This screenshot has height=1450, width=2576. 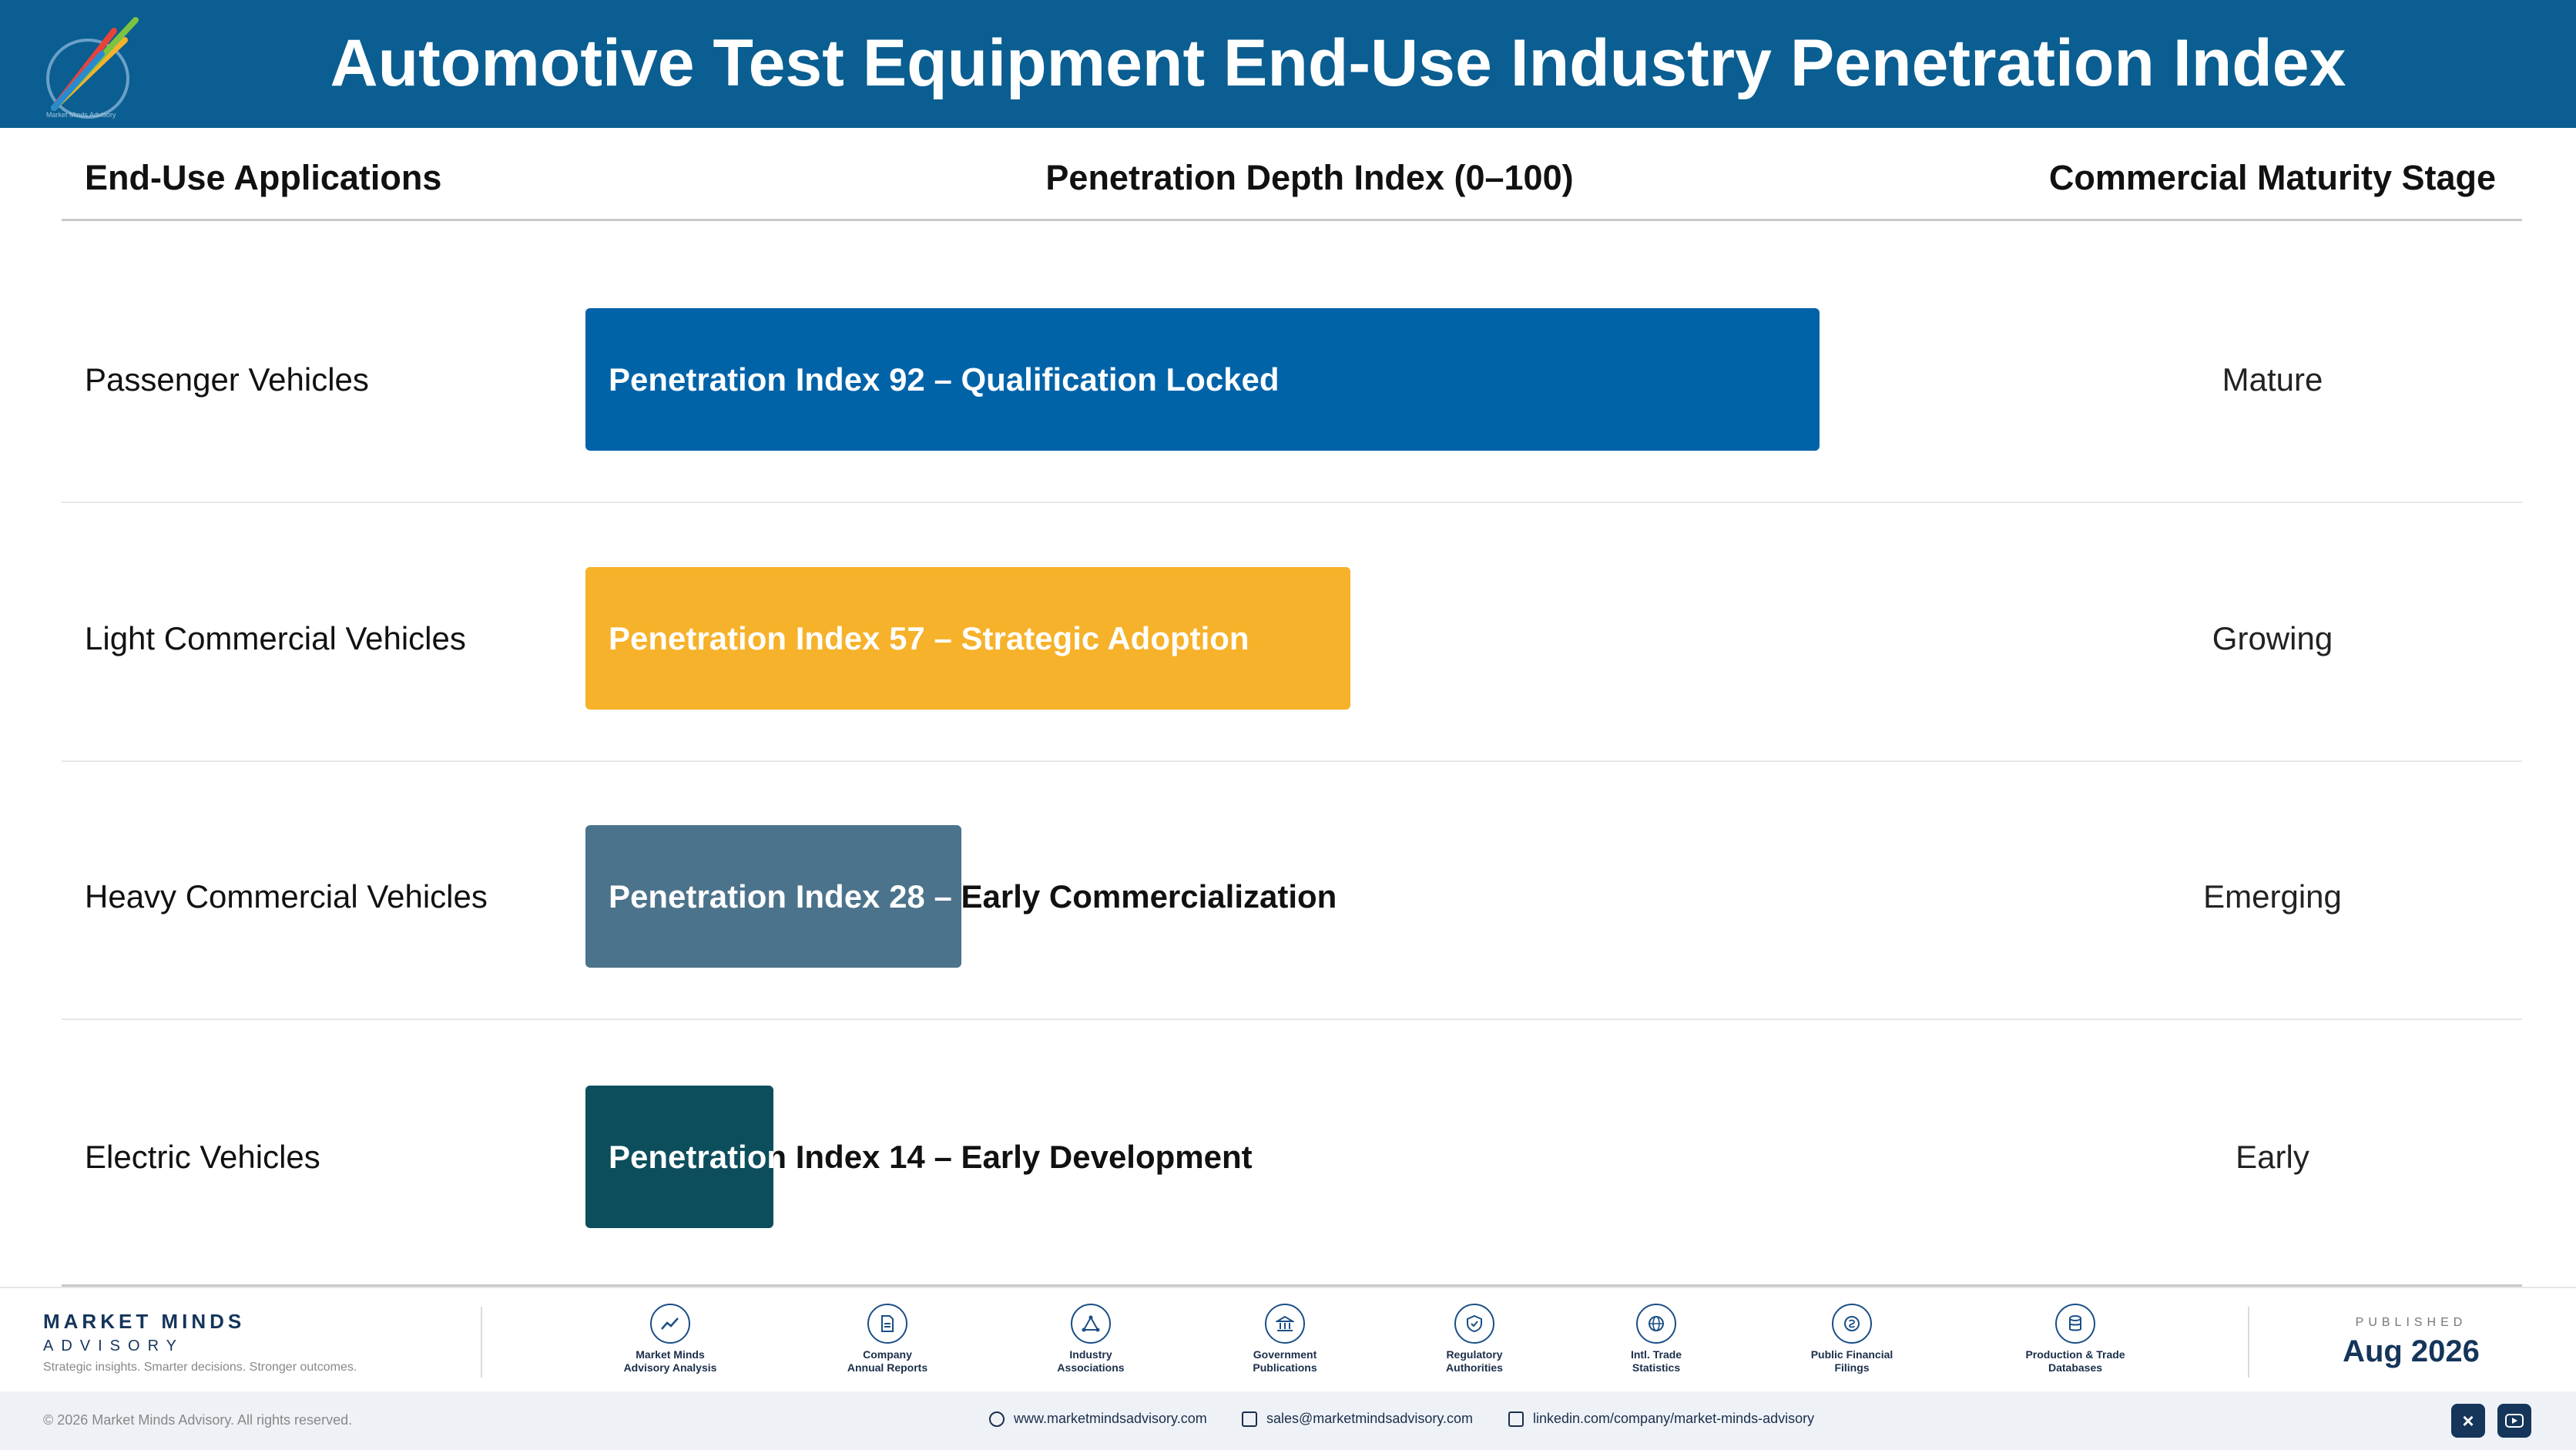 I want to click on email-link: sales@marketmindsadvisory.com, so click(x=1358, y=1419).